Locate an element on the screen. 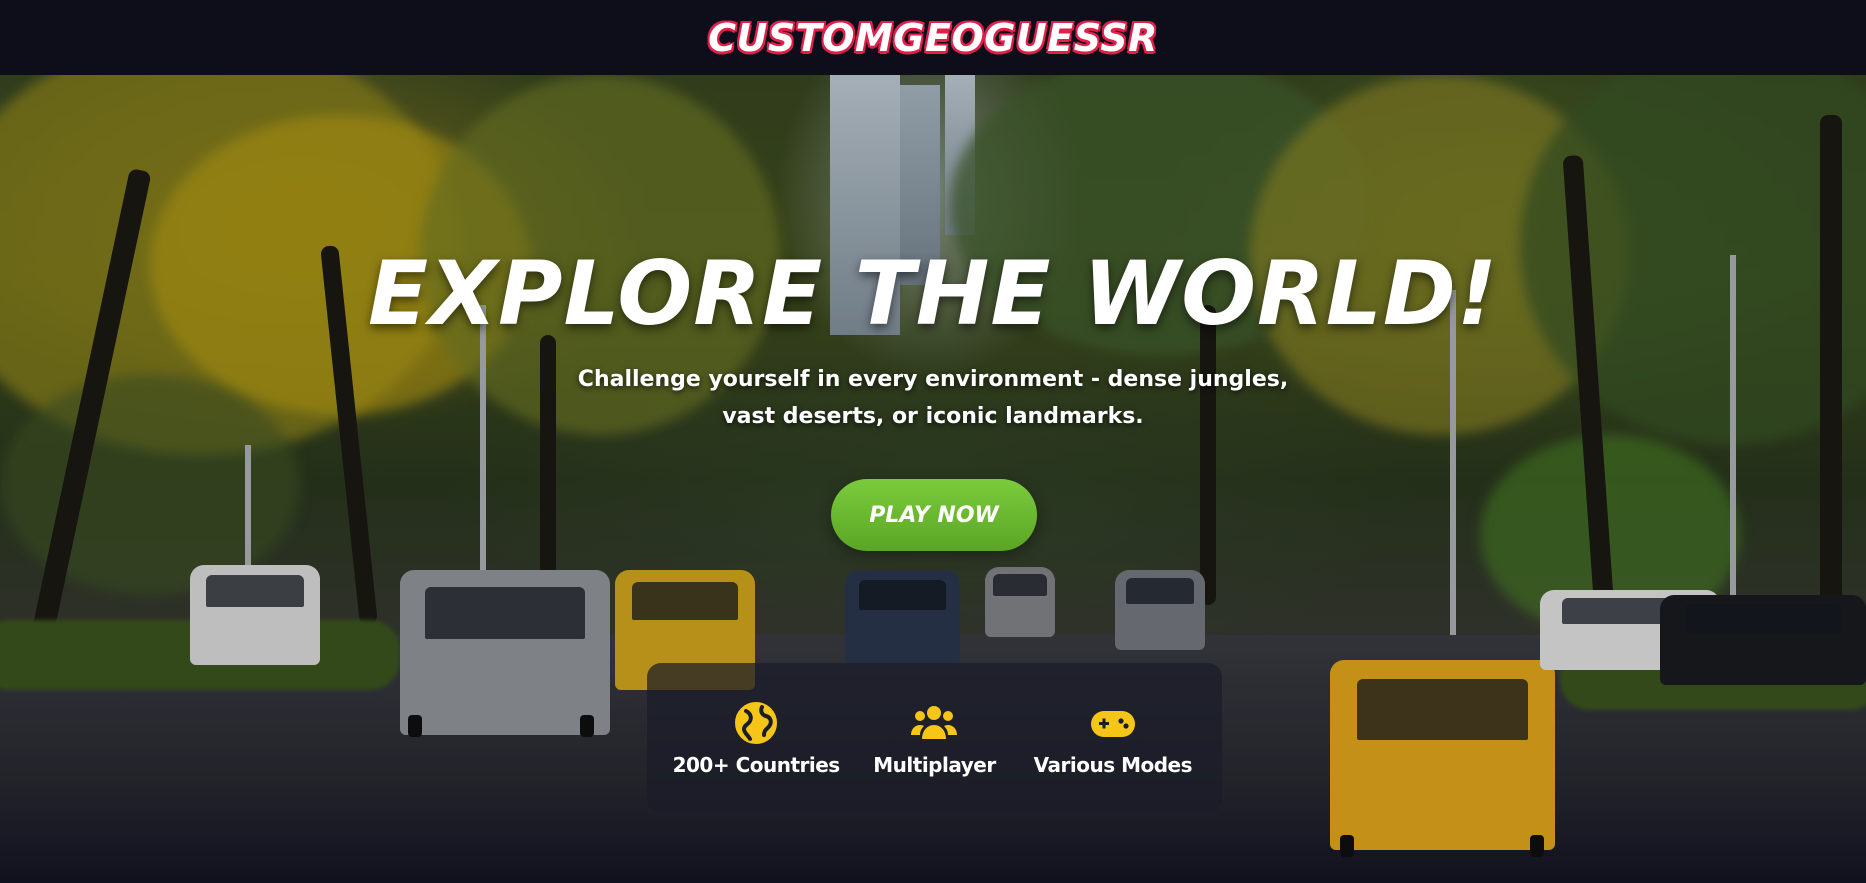 This screenshot has width=1866, height=883. gamepad-icon is located at coordinates (1112, 724).